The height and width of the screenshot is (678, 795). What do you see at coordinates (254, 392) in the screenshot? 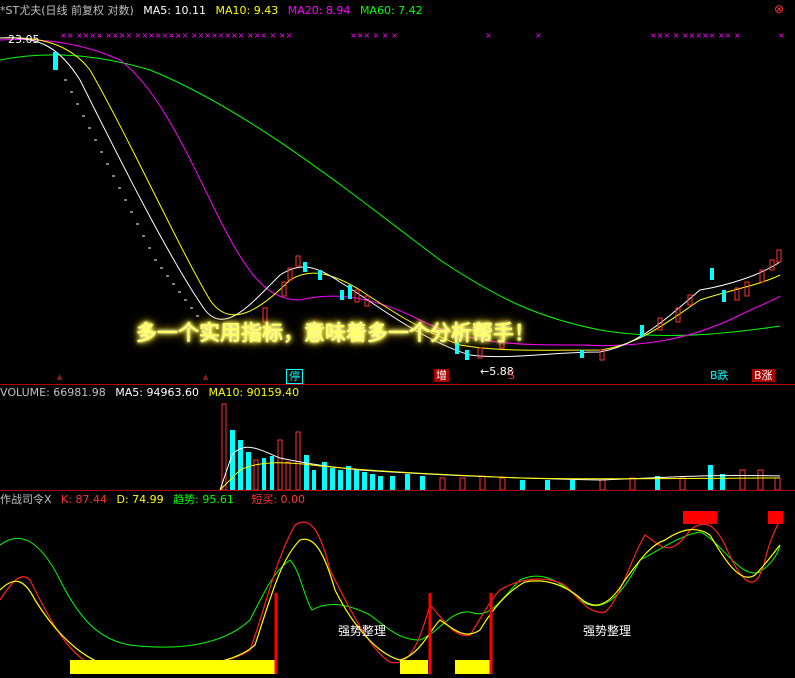
I see `volume-ma10-label: MA10: 90159.40` at bounding box center [254, 392].